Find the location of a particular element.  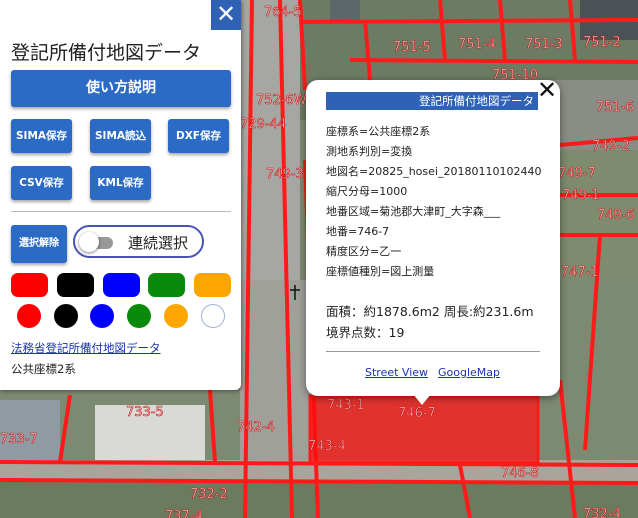

info-line: 地図名=20825_hosei_20180110102440 is located at coordinates (434, 171).